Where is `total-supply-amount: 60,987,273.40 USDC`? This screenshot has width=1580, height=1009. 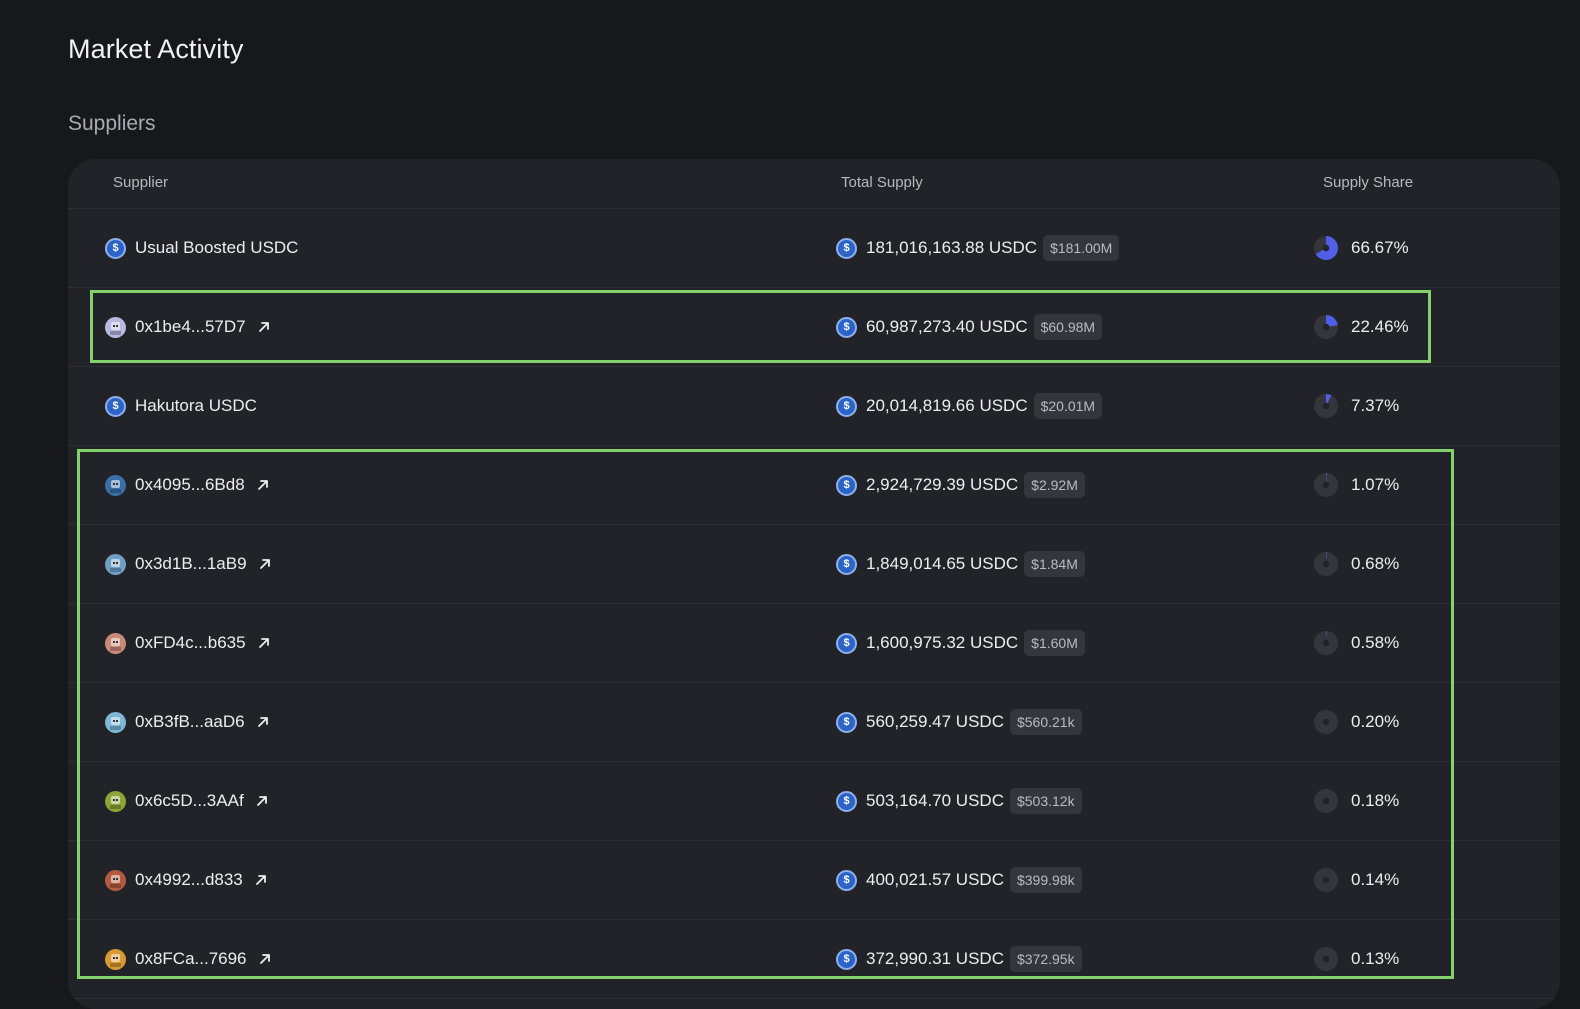 total-supply-amount: 60,987,273.40 USDC is located at coordinates (947, 326).